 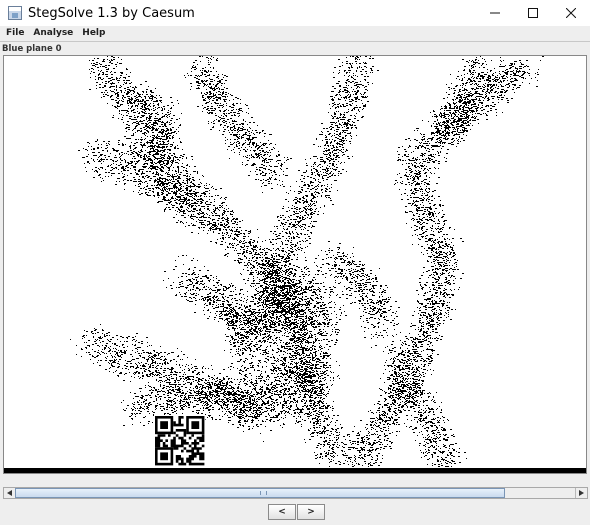 I want to click on maximize-icon, so click(x=533, y=13).